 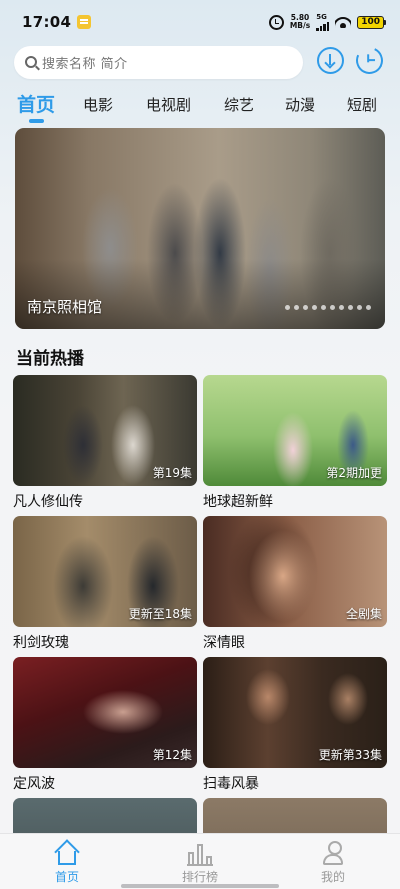 I want to click on banner-title: 南京照相馆, so click(x=65, y=307).